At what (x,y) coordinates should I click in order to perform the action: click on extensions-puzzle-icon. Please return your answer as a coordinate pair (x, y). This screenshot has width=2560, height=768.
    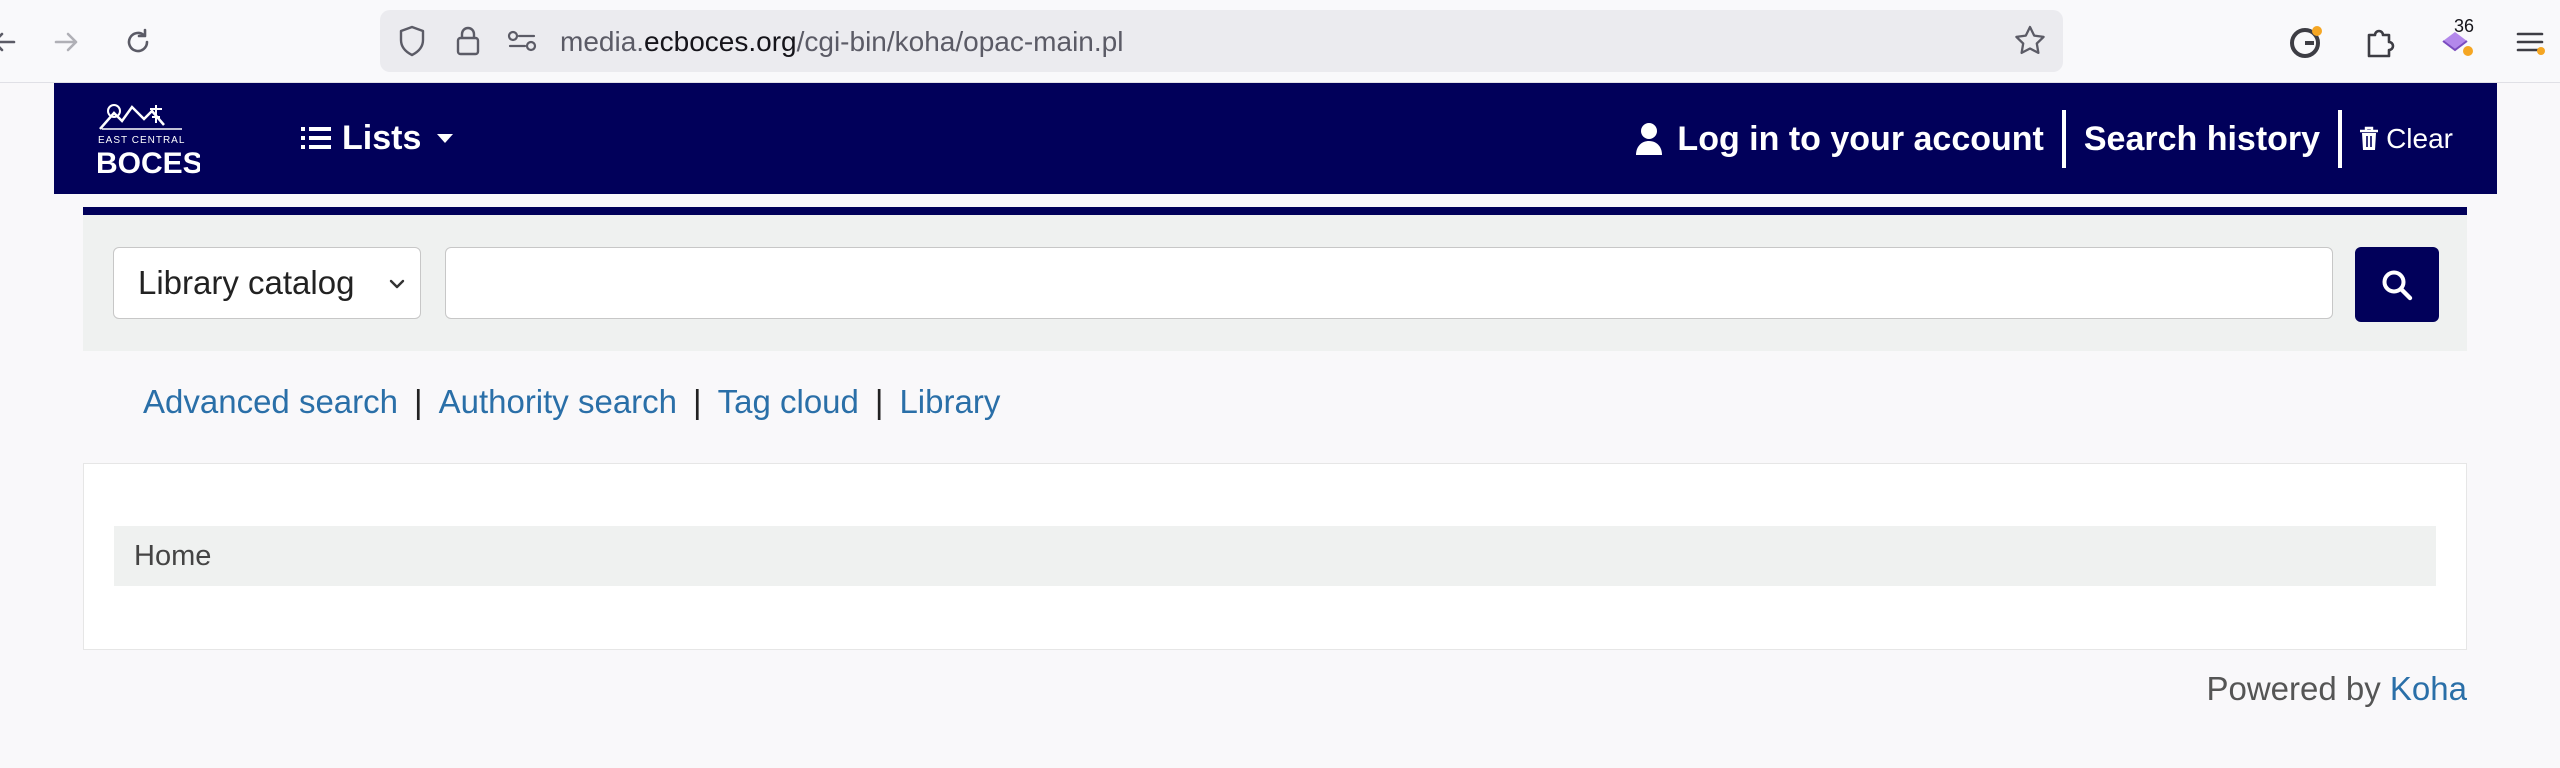
    Looking at the image, I should click on (2380, 42).